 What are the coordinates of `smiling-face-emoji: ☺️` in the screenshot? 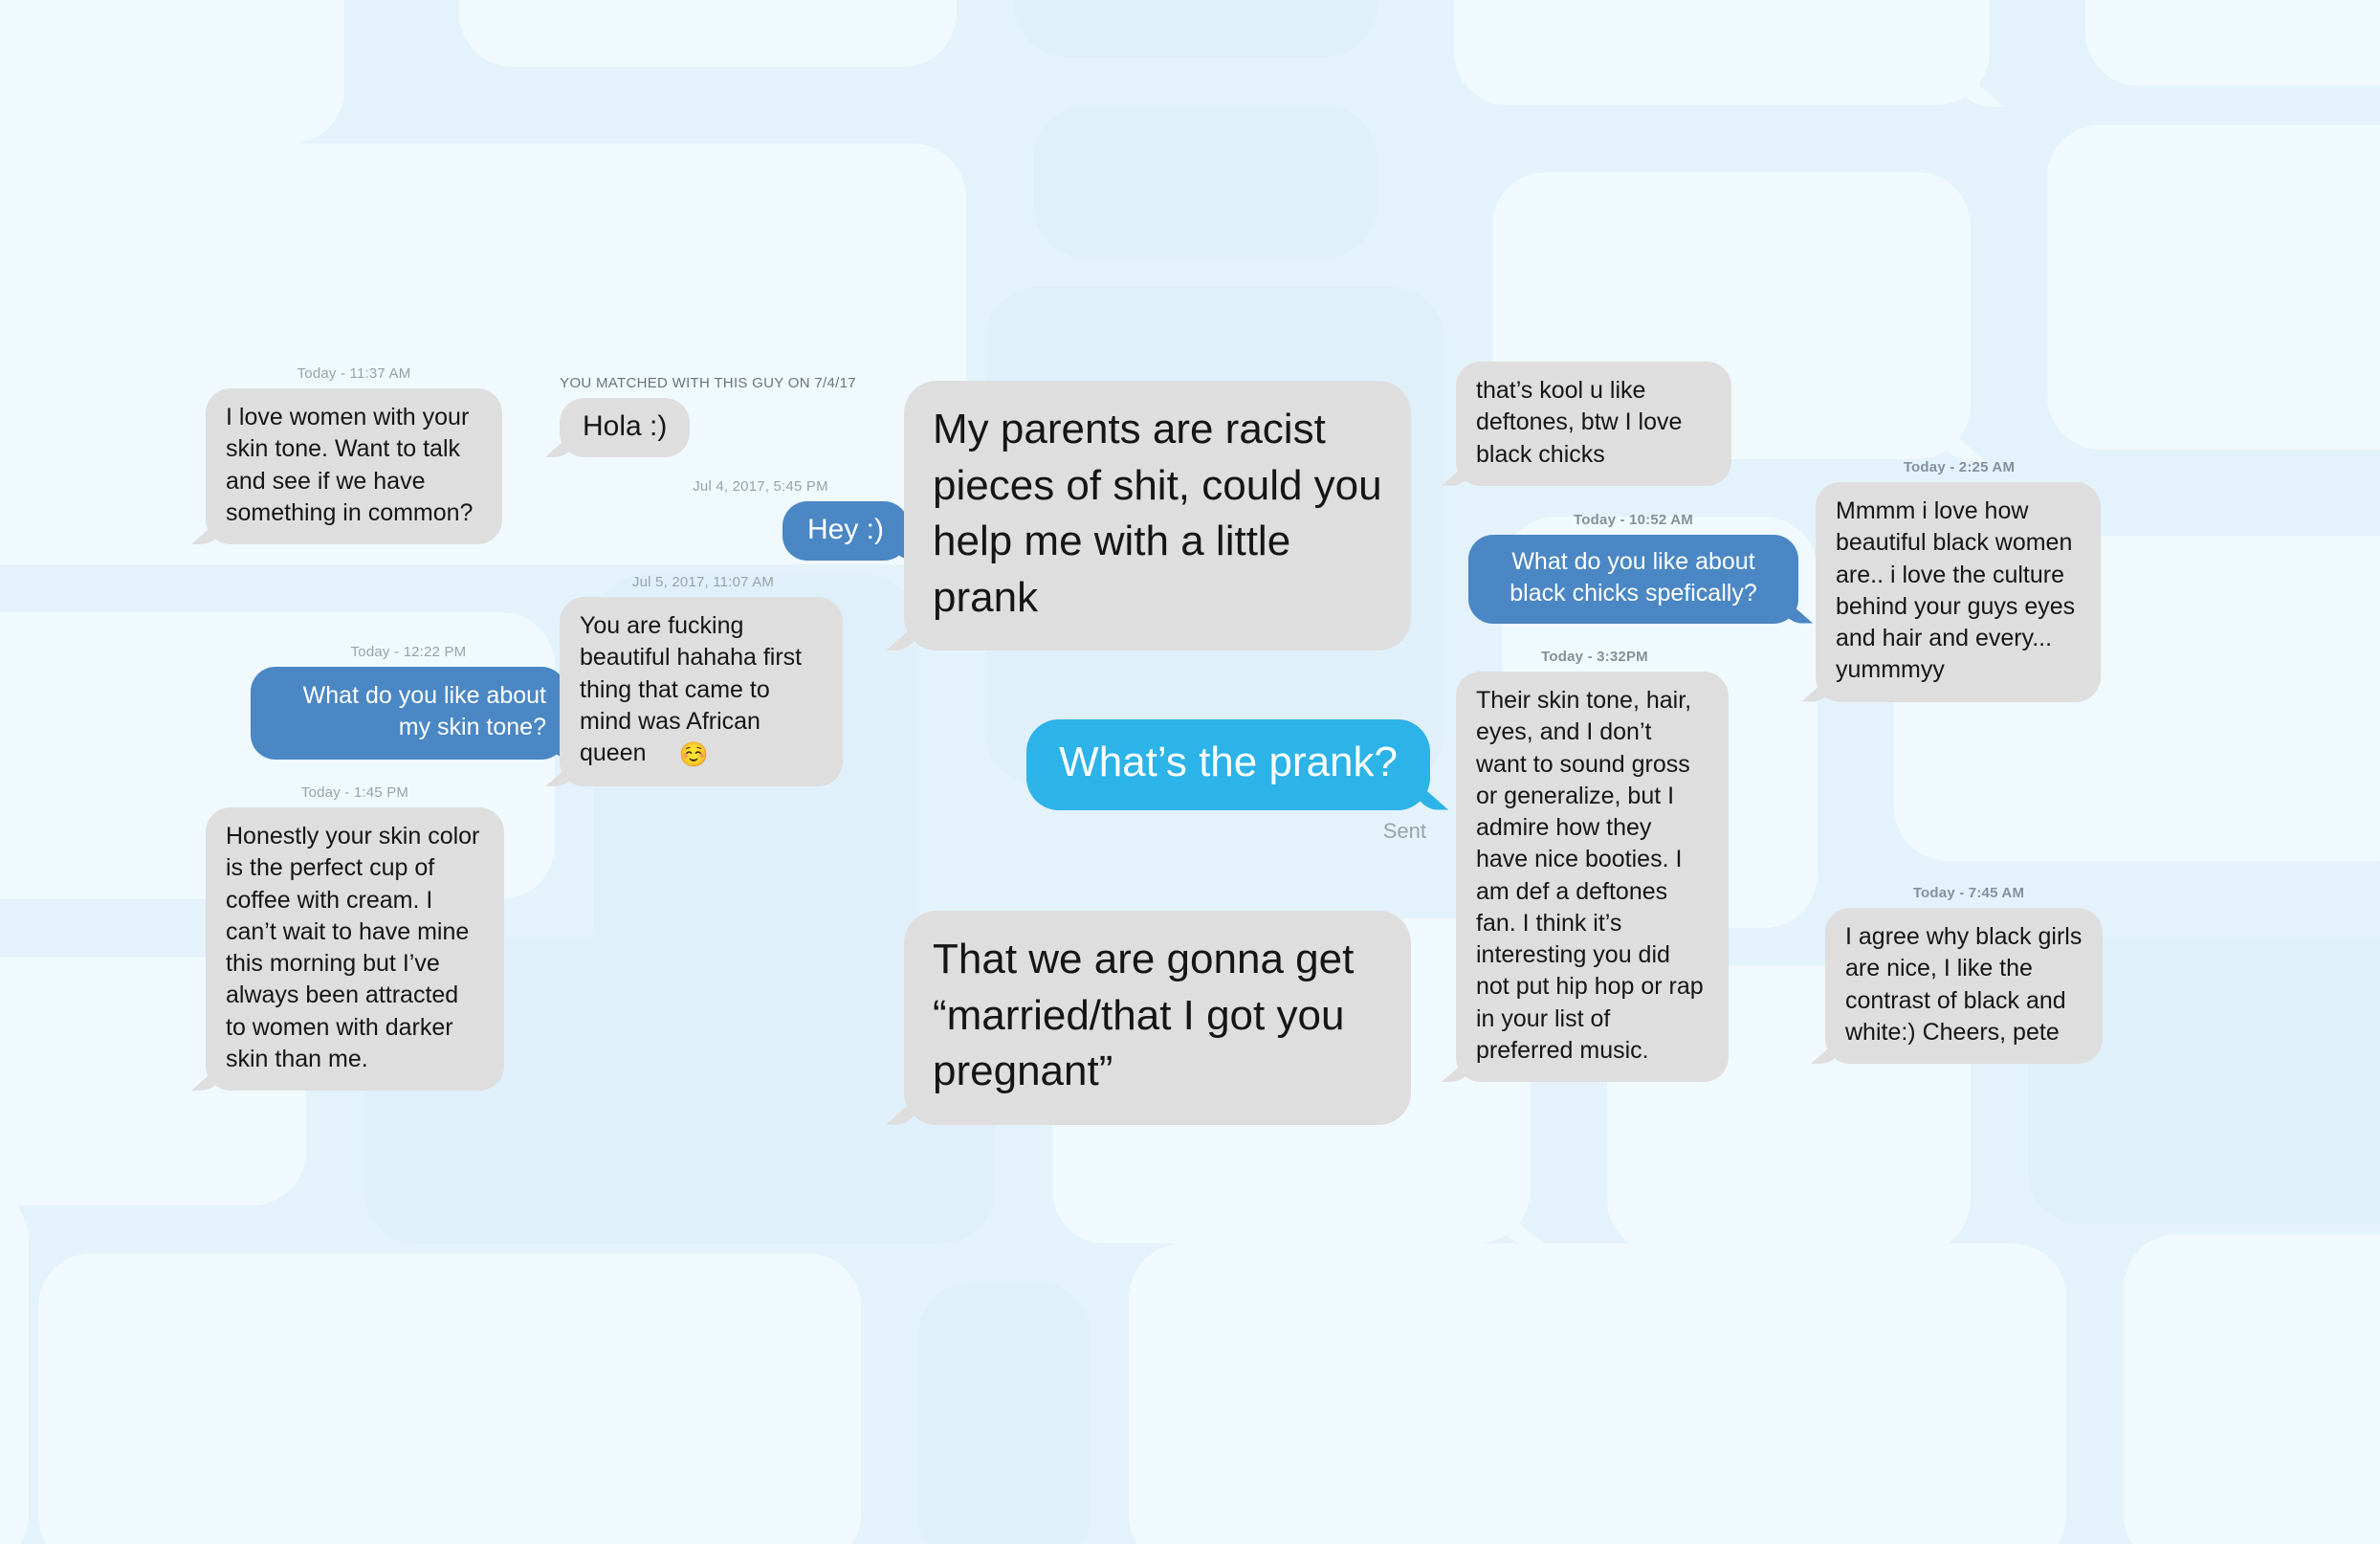 It's located at (694, 754).